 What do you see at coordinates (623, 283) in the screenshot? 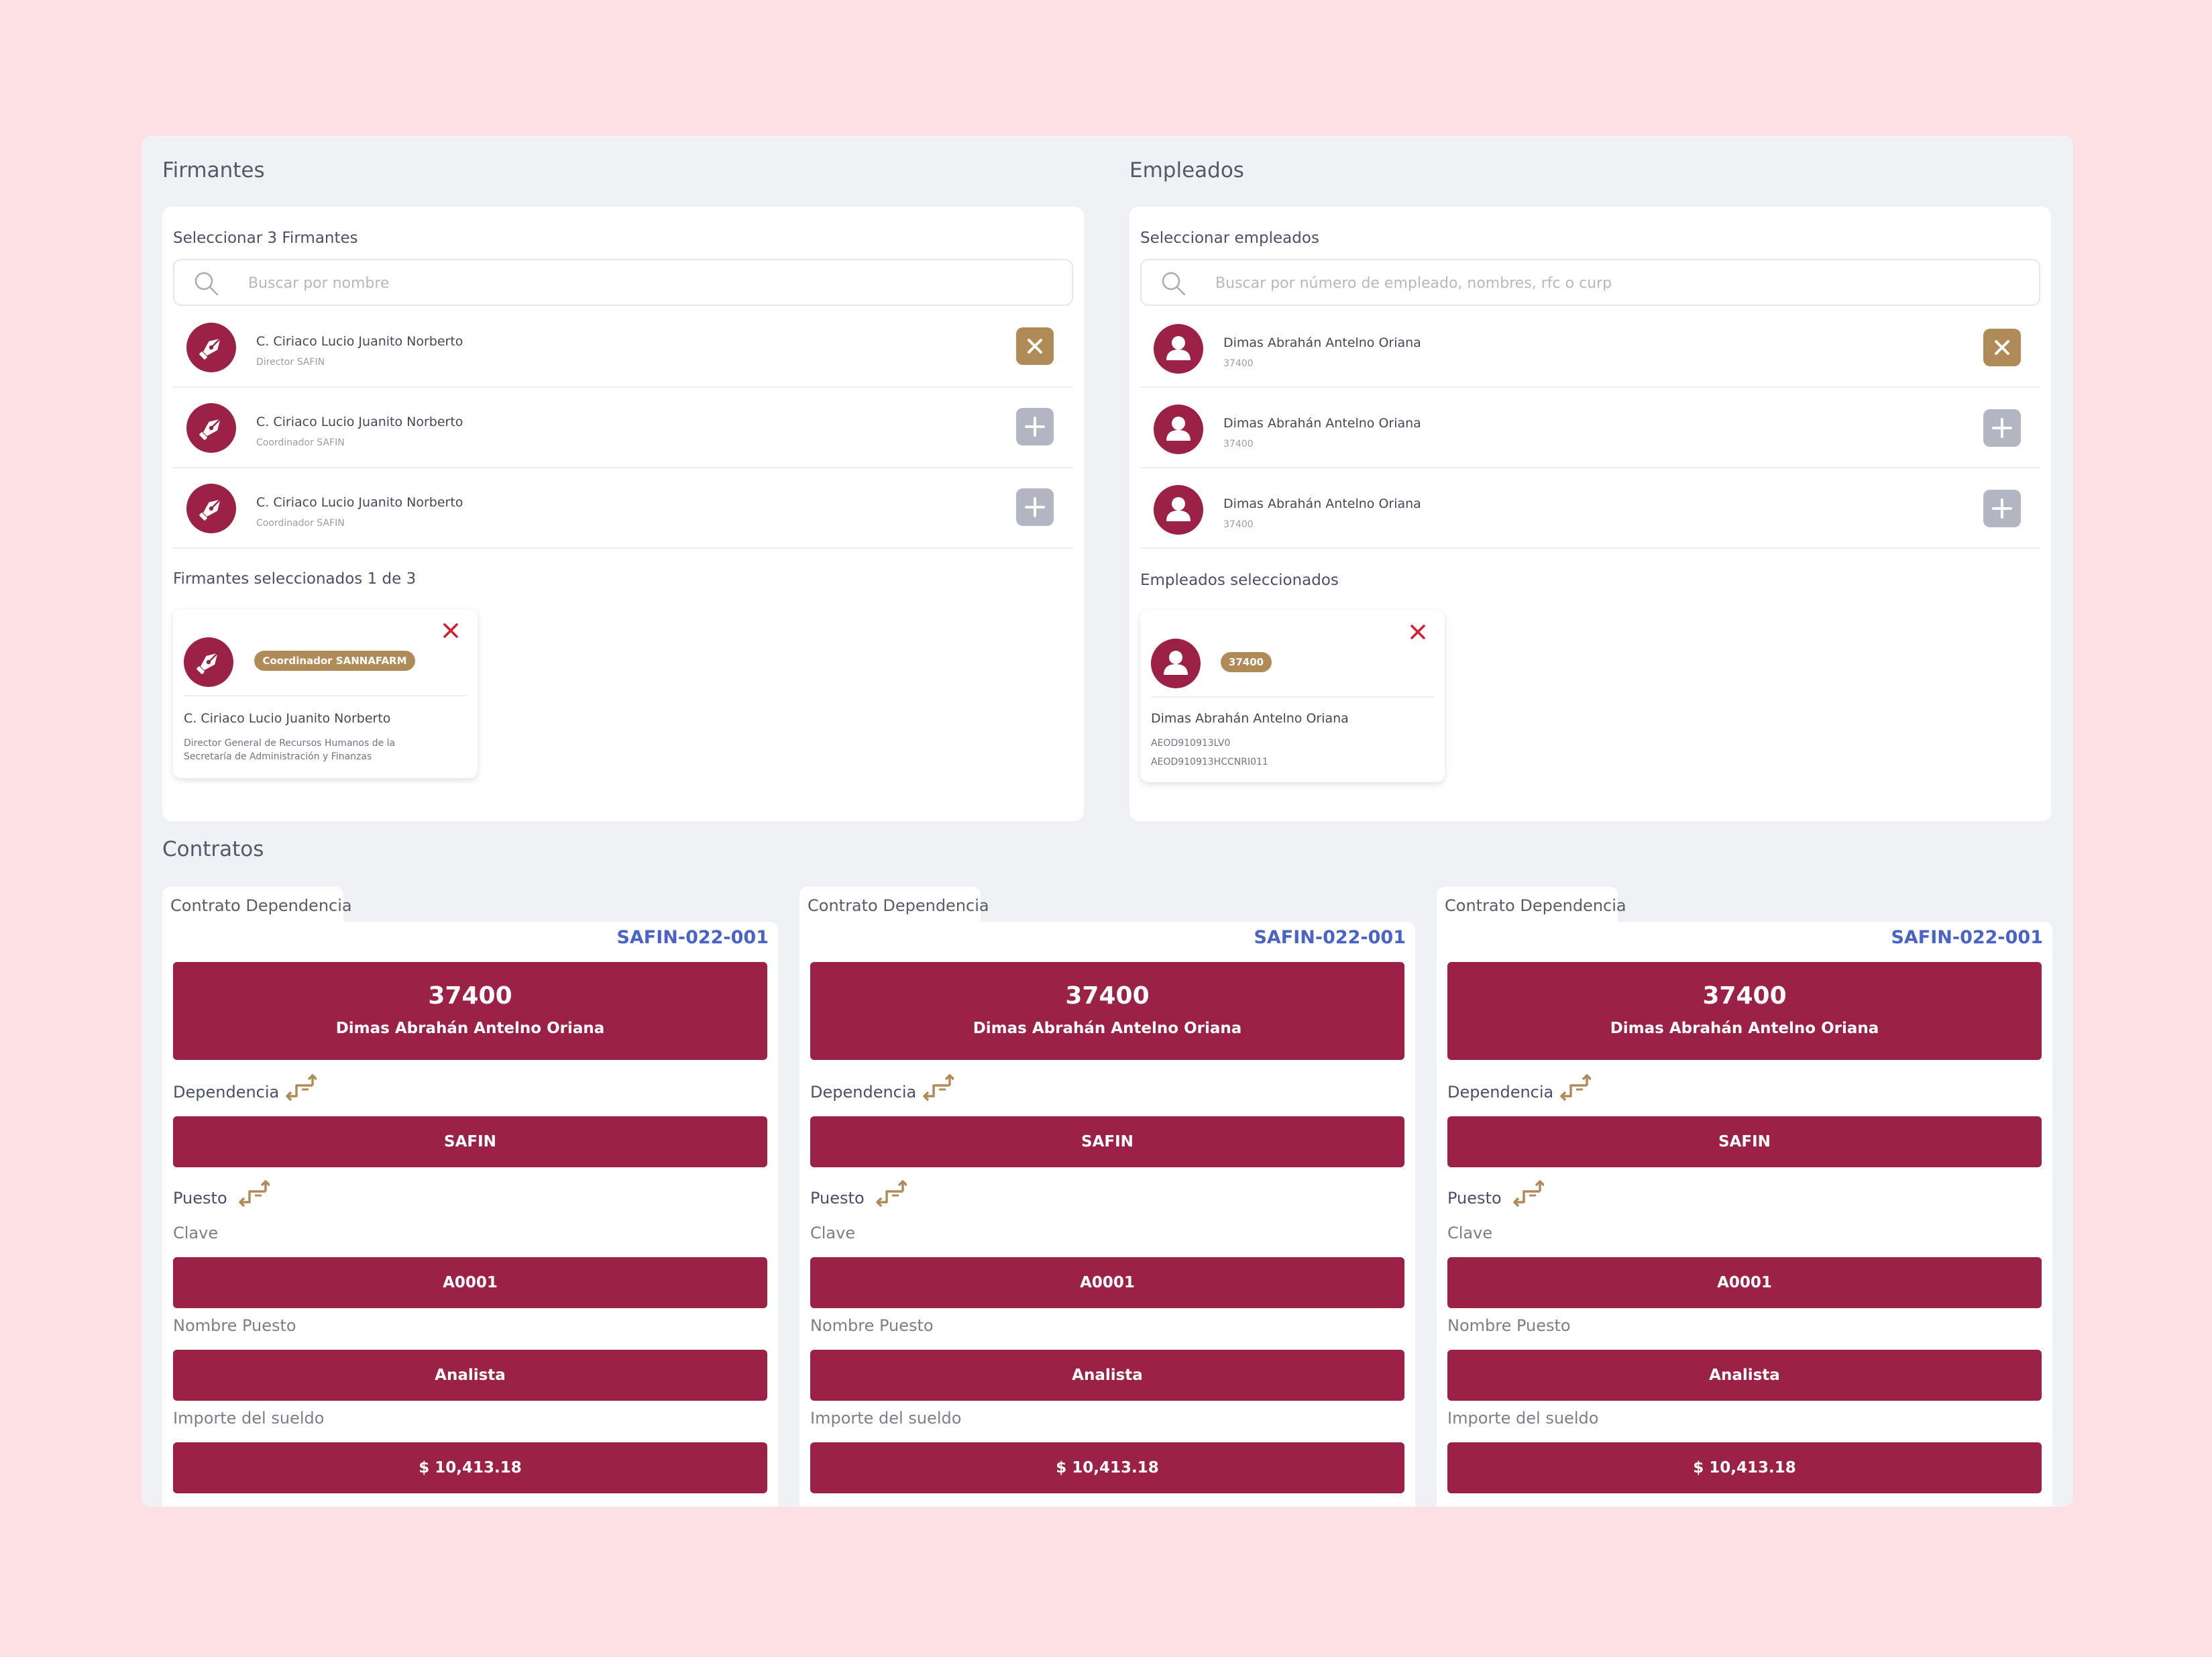
I see `firmantes-search: Buscar por nombre` at bounding box center [623, 283].